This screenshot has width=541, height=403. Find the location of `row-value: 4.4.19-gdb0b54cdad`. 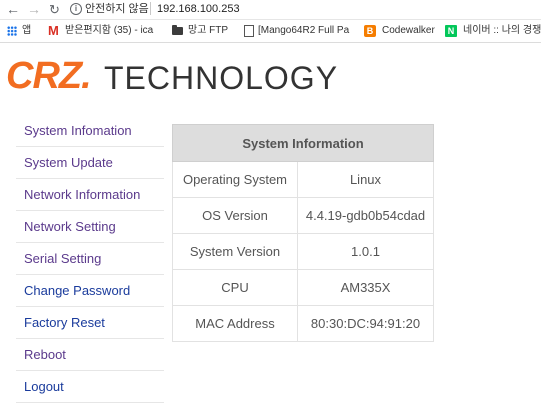

row-value: 4.4.19-gdb0b54cdad is located at coordinates (365, 215).